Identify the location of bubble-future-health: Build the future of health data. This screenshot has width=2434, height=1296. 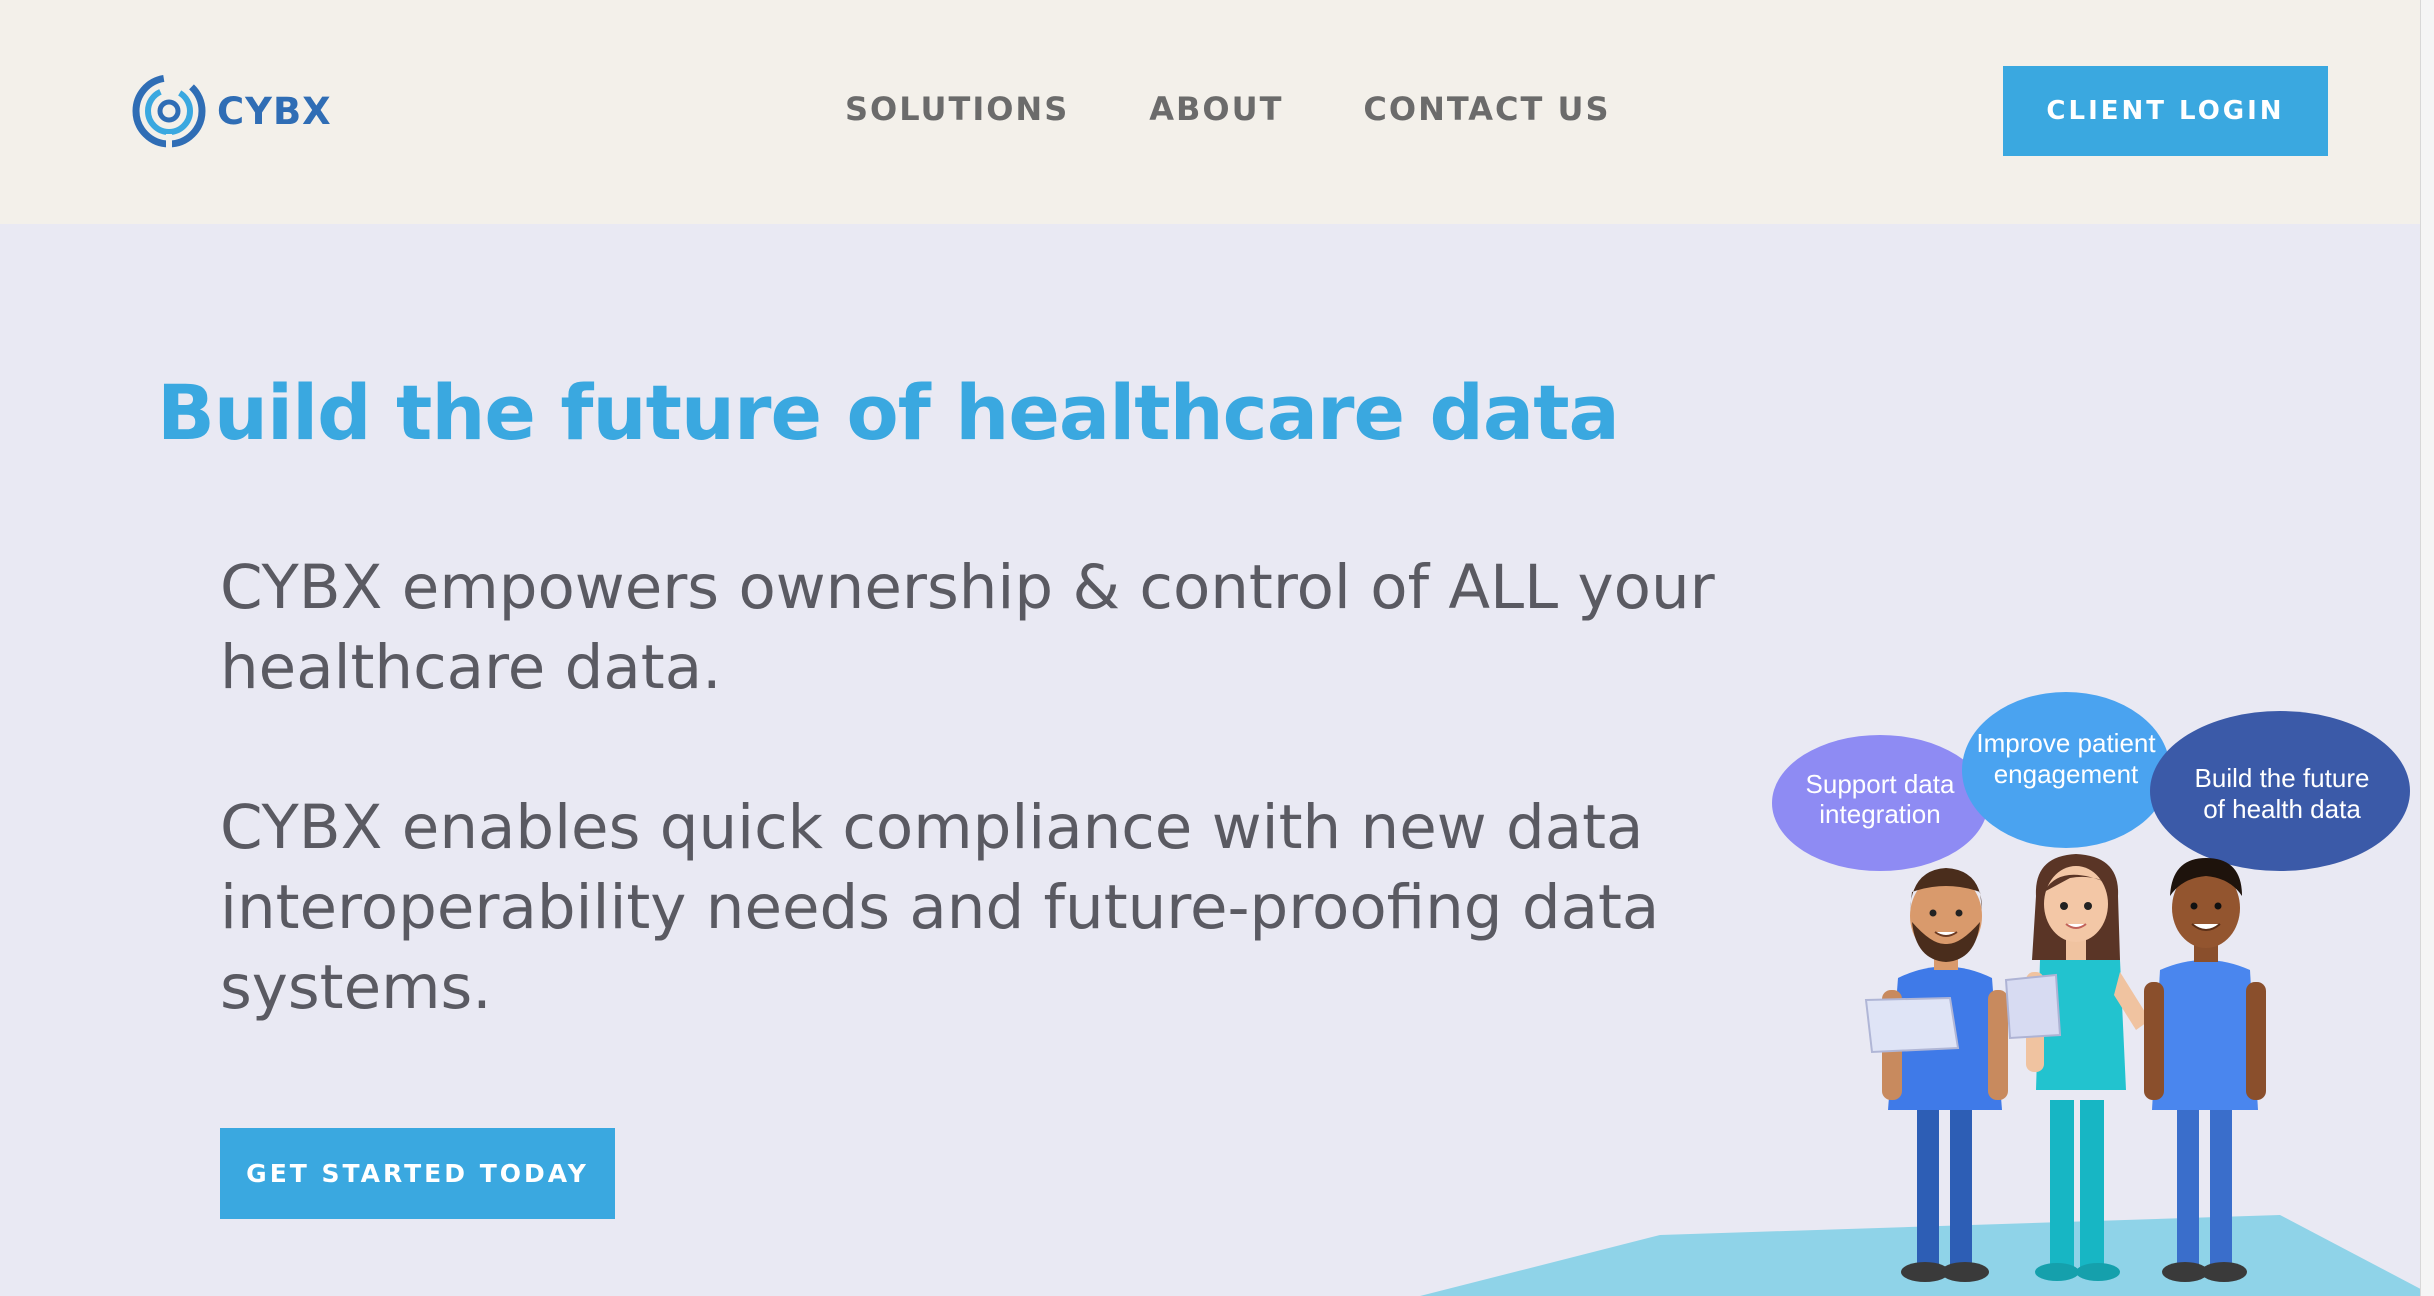
(2280, 791).